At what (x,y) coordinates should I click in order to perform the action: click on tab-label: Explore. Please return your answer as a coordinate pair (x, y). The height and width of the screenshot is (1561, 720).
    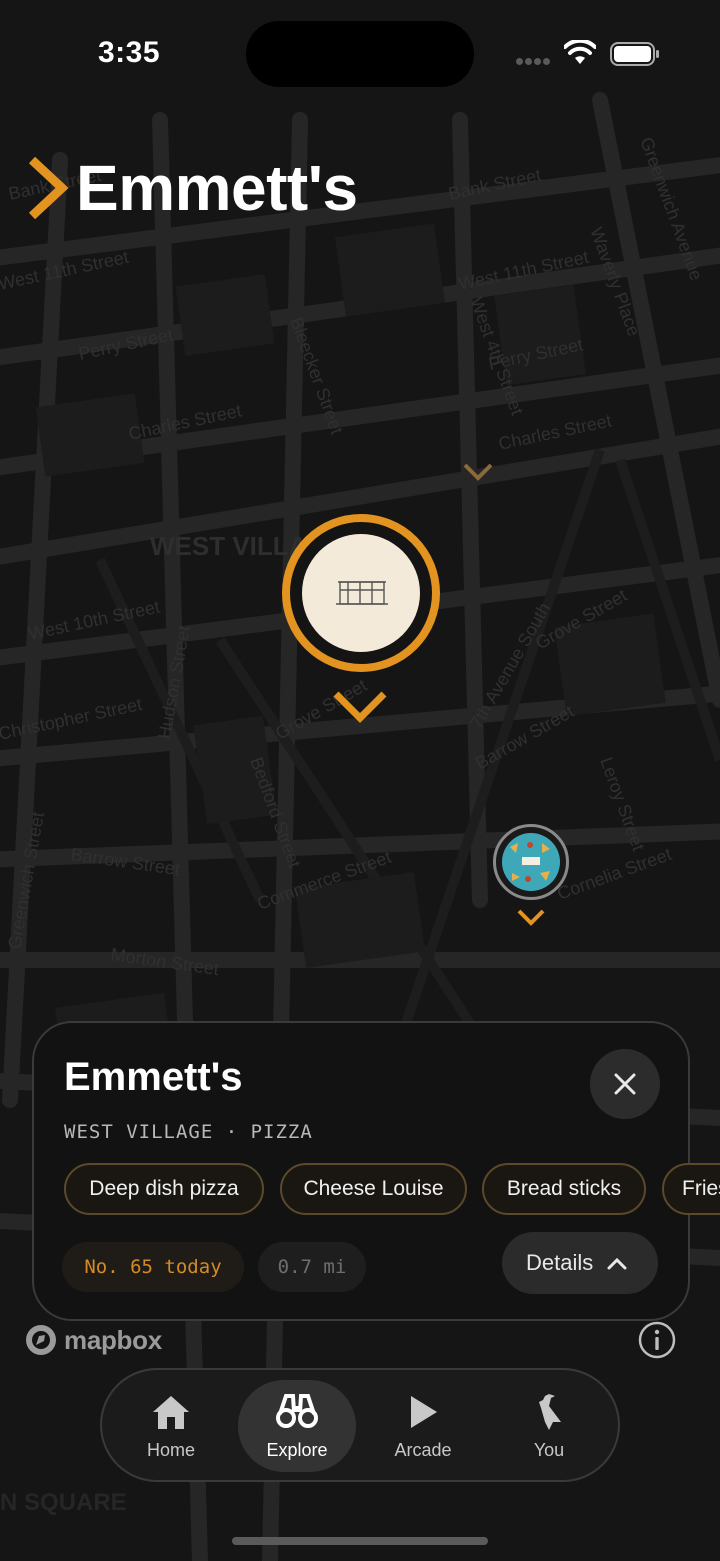
    Looking at the image, I should click on (297, 1450).